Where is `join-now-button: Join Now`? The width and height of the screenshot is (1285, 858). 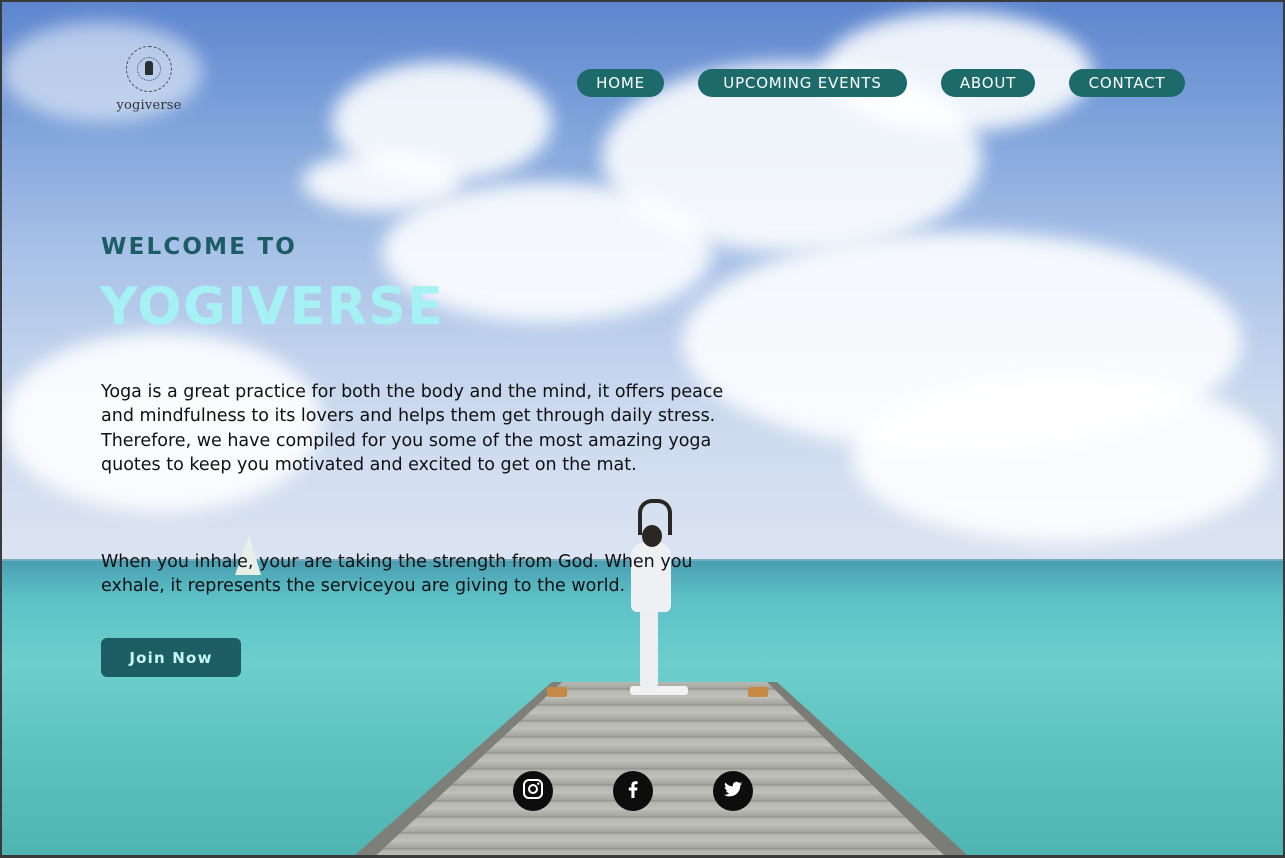
join-now-button: Join Now is located at coordinates (171, 657).